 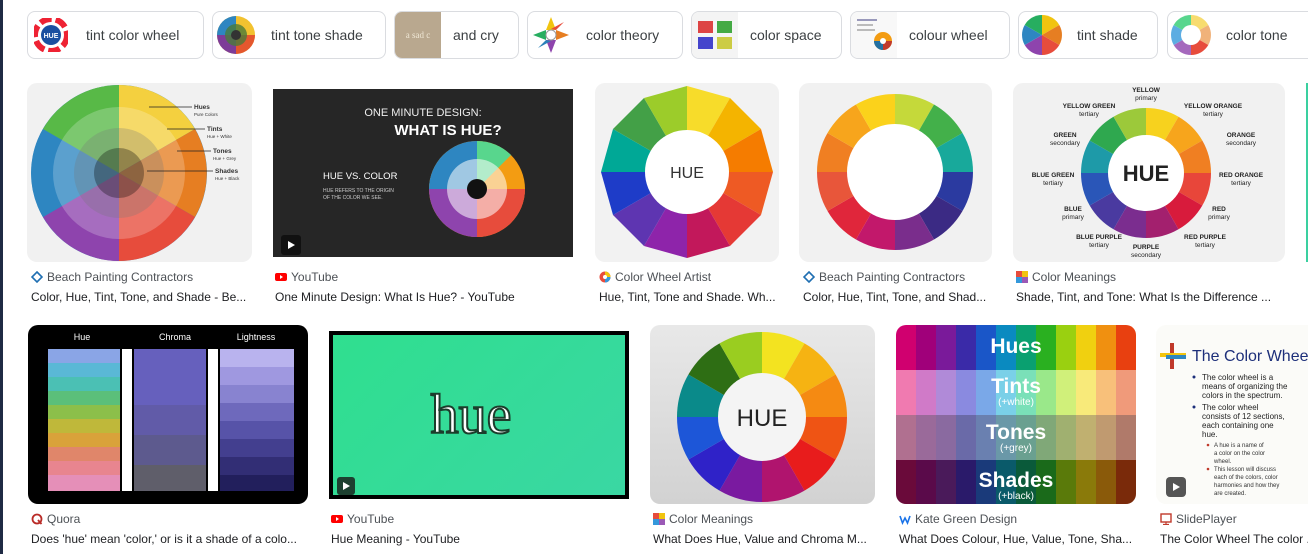 What do you see at coordinates (1230, 494) in the screenshot?
I see `svg-text: are created.` at bounding box center [1230, 494].